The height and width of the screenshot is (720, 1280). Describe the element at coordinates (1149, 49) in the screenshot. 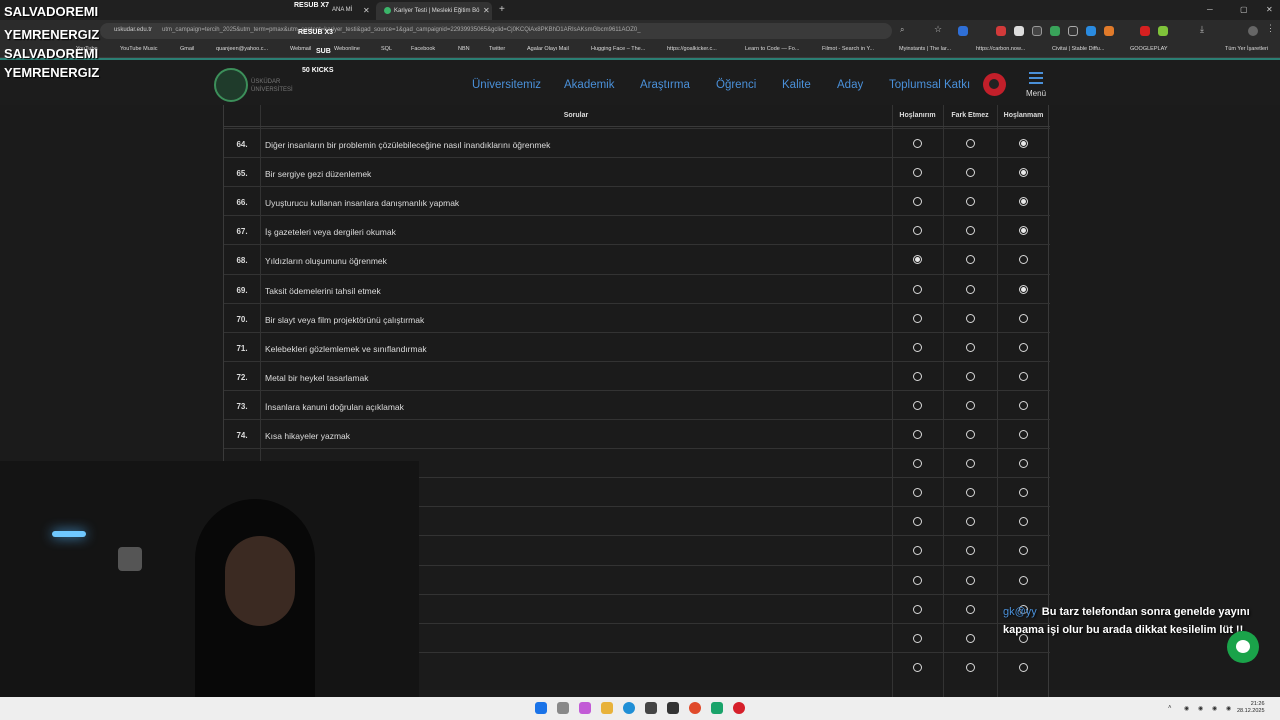

I see `bookmark-folder: GOOGLEPLAY` at that location.